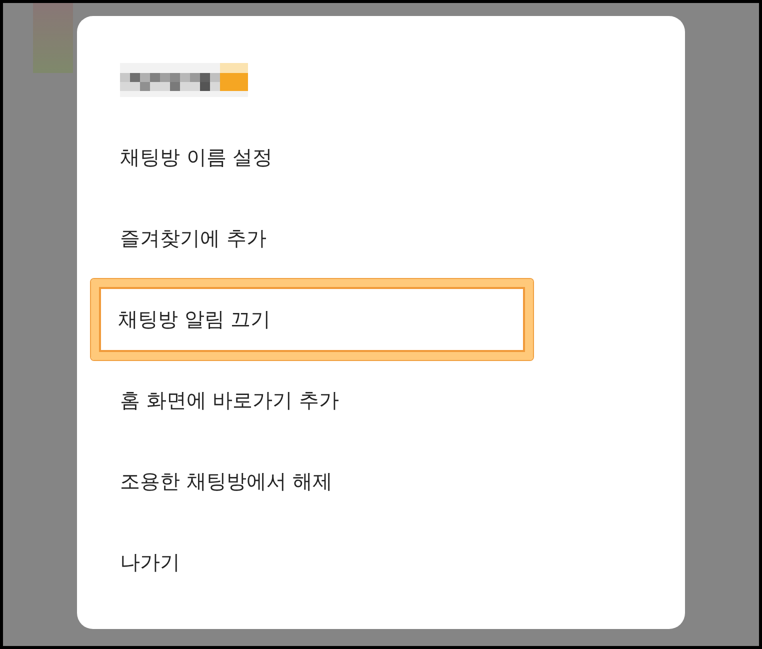 The image size is (762, 649). I want to click on menu-item: 채팅방 이름 설정, so click(196, 157).